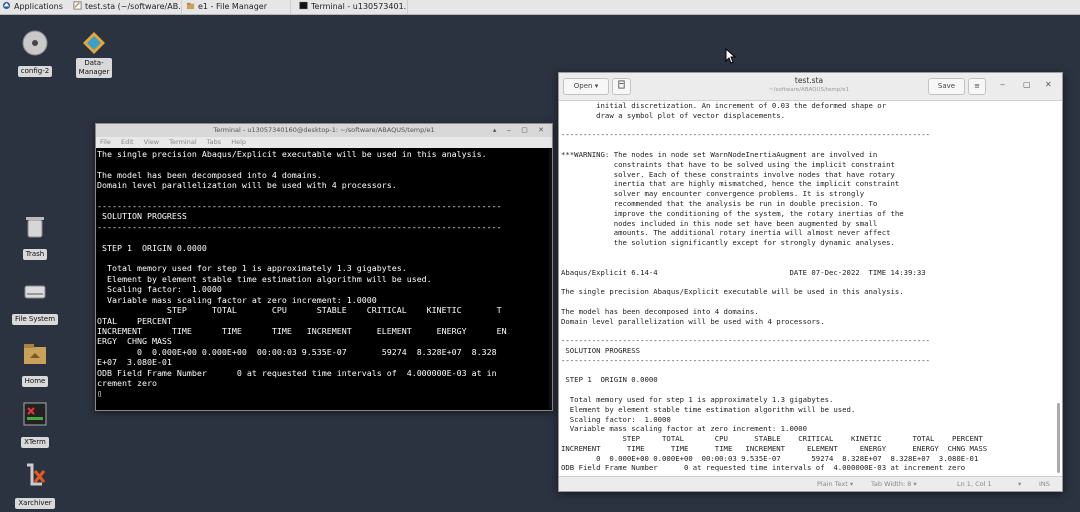 This screenshot has height=512, width=1080. I want to click on desktop-icon-home: Home, so click(35, 363).